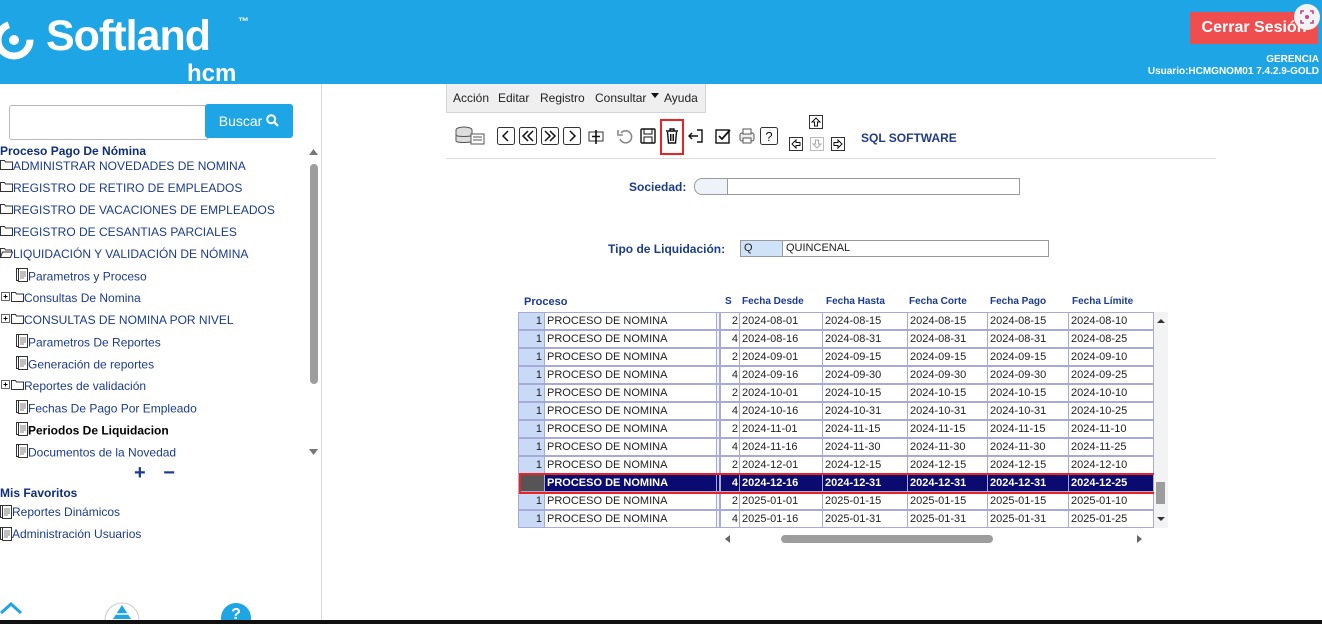 This screenshot has width=1322, height=624. Describe the element at coordinates (109, 122) in the screenshot. I see `search-input` at that location.